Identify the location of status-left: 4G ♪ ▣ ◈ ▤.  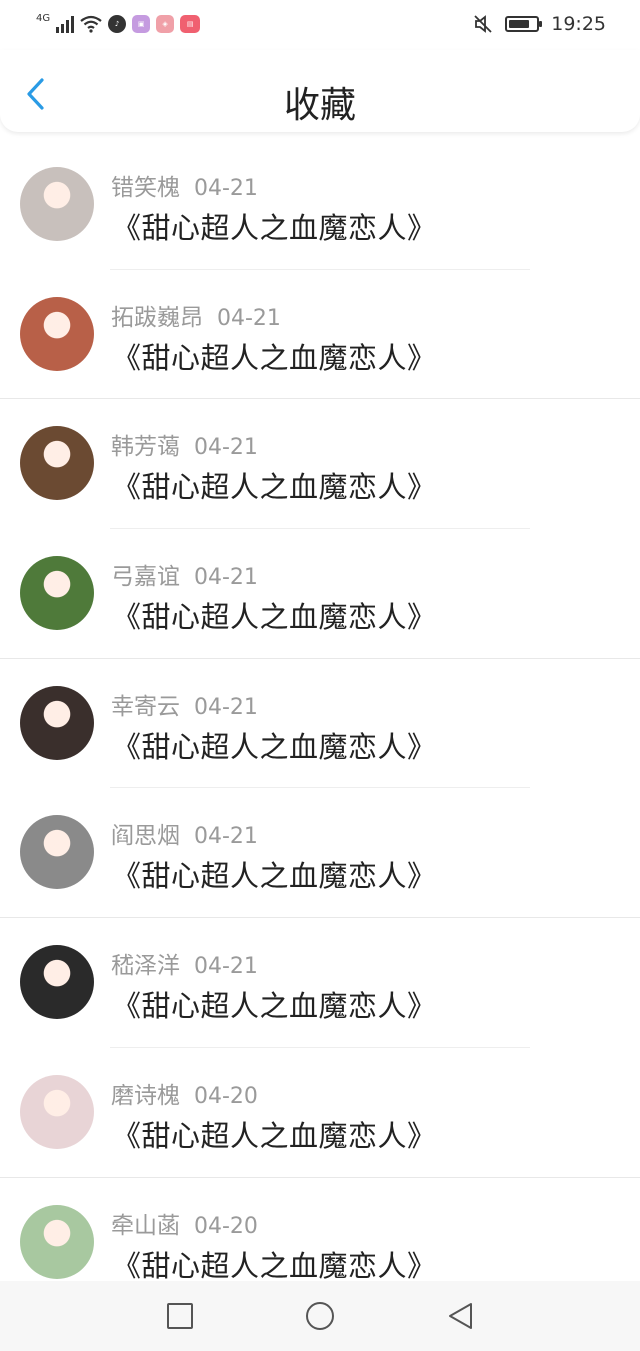
(118, 24).